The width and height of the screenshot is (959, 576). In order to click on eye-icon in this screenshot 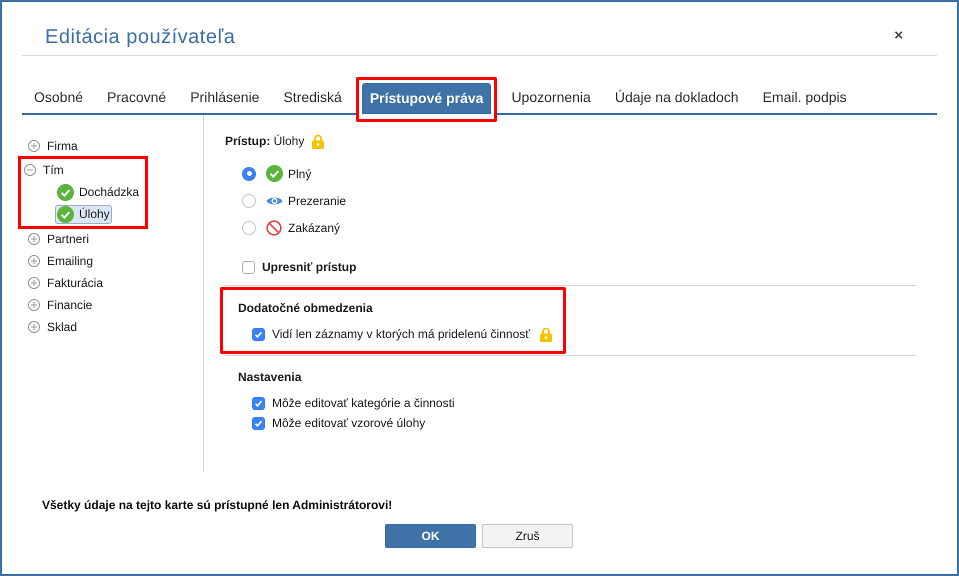, I will do `click(274, 200)`.